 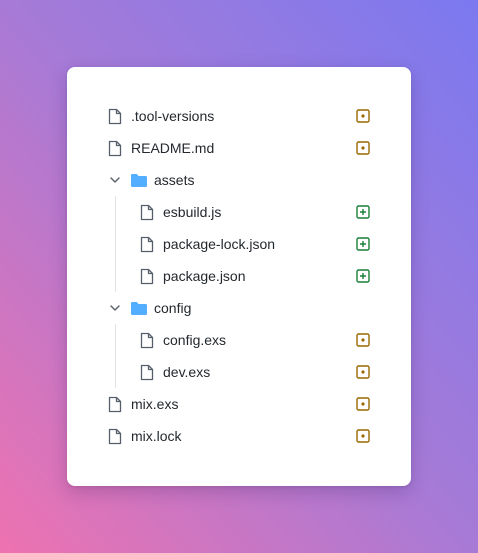 I want to click on tree-item-label: dev.exs, so click(x=187, y=372).